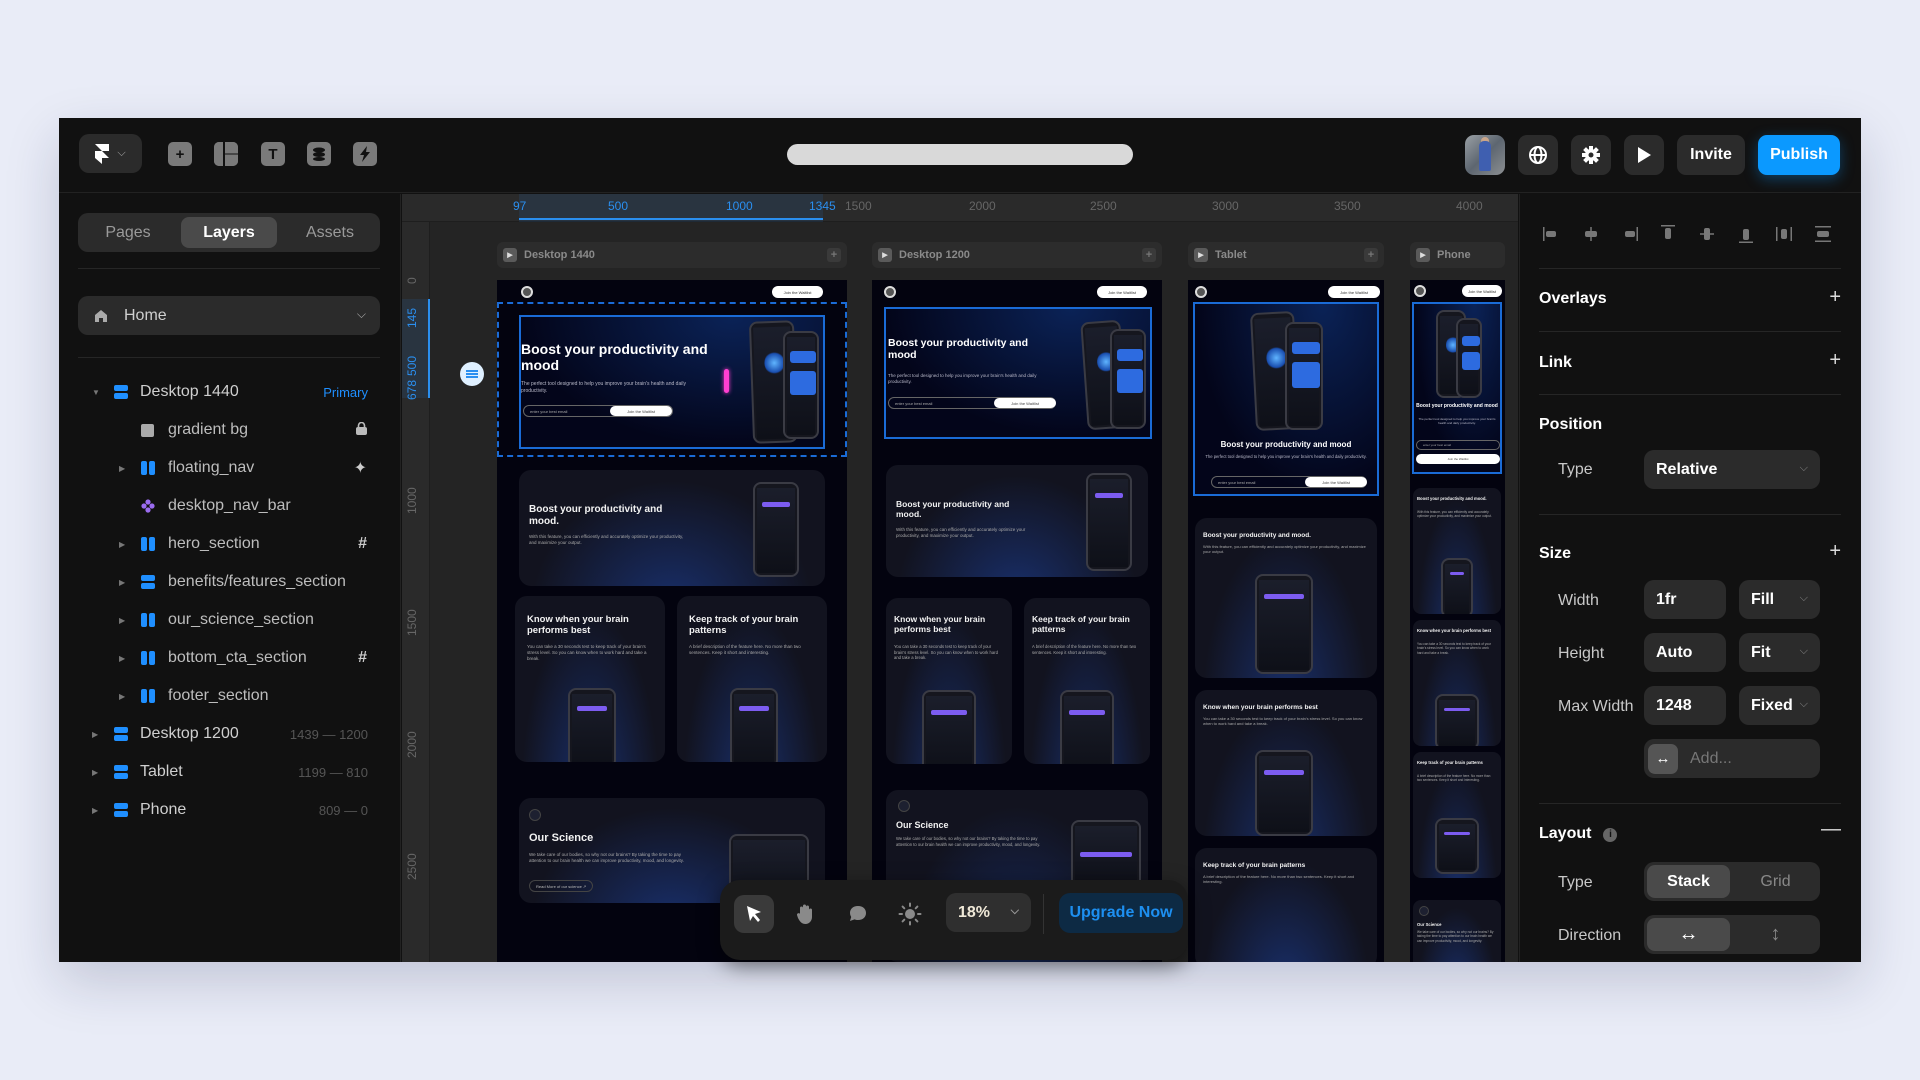 The height and width of the screenshot is (1080, 1920). What do you see at coordinates (1685, 705) in the screenshot?
I see `max-width-input: 1248` at bounding box center [1685, 705].